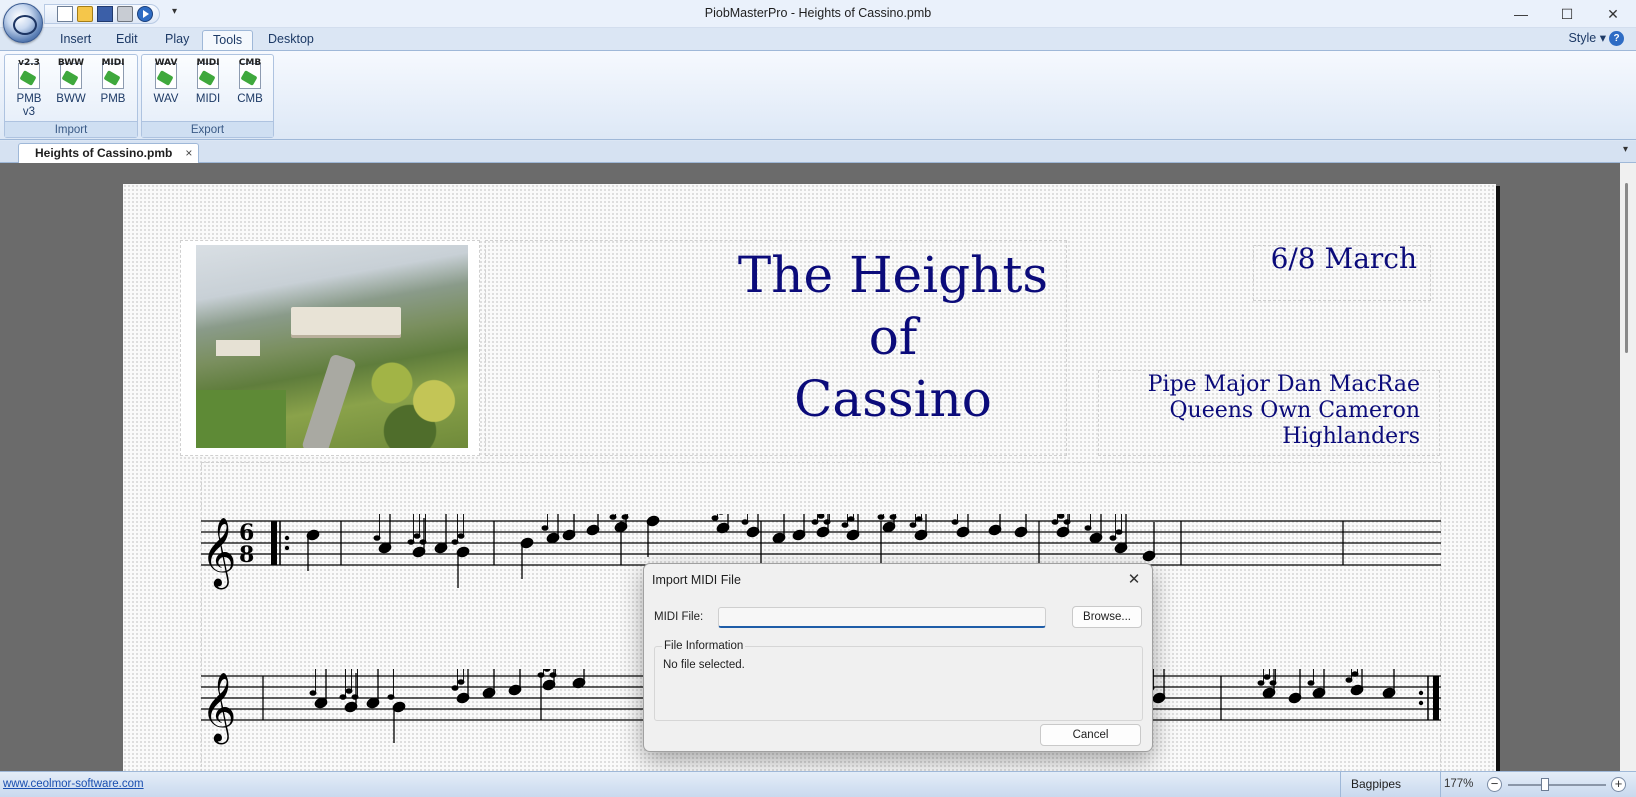  I want to click on tune-title-line: of, so click(893, 337).